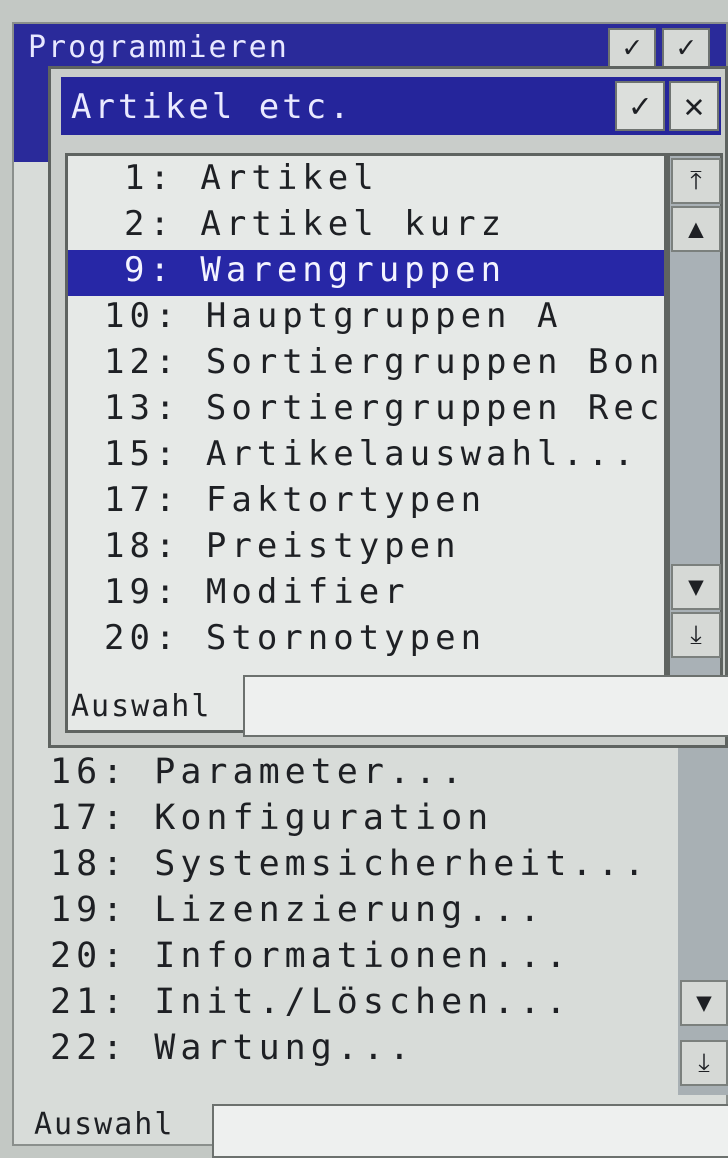  I want to click on dialog-ok-button: ✓, so click(640, 106).